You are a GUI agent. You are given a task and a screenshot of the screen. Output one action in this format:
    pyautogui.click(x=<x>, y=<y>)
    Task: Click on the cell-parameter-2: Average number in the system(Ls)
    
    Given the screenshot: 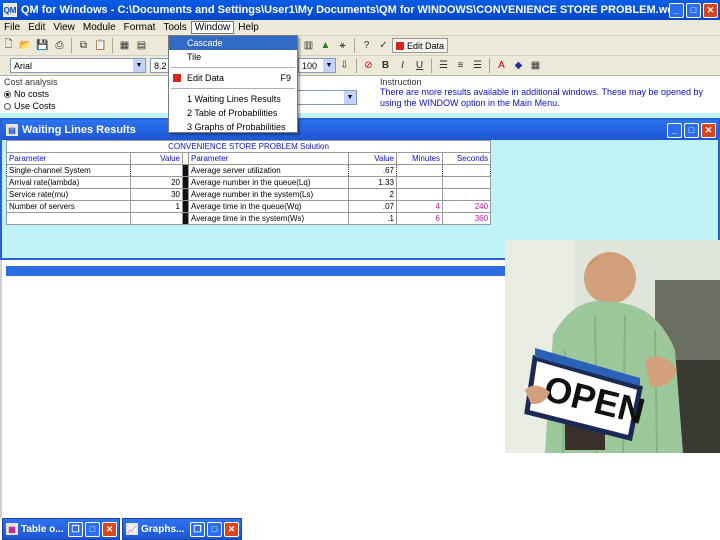 What is the action you would take?
    pyautogui.click(x=268, y=194)
    